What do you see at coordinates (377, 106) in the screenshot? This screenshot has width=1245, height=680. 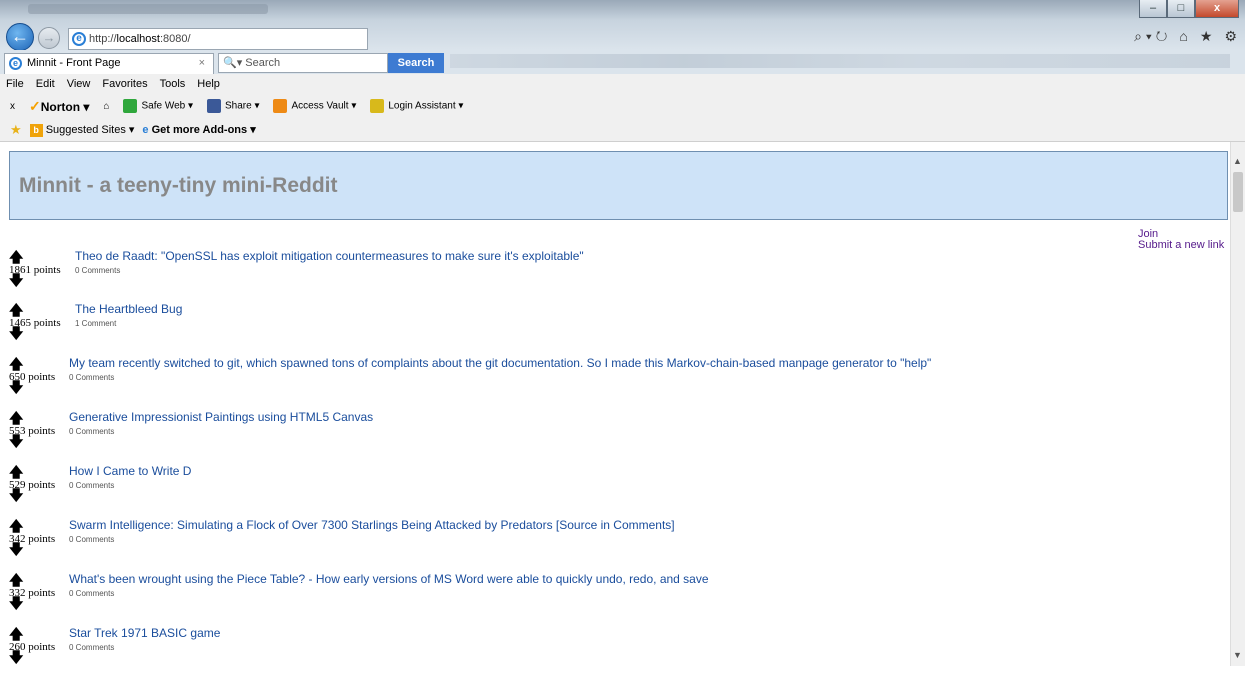 I see `login-assistant-icon` at bounding box center [377, 106].